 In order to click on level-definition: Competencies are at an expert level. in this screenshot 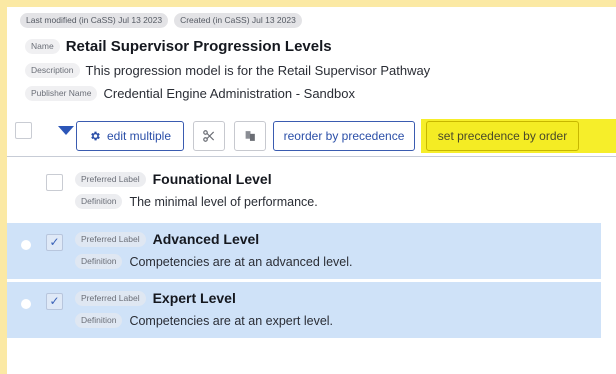, I will do `click(231, 321)`.